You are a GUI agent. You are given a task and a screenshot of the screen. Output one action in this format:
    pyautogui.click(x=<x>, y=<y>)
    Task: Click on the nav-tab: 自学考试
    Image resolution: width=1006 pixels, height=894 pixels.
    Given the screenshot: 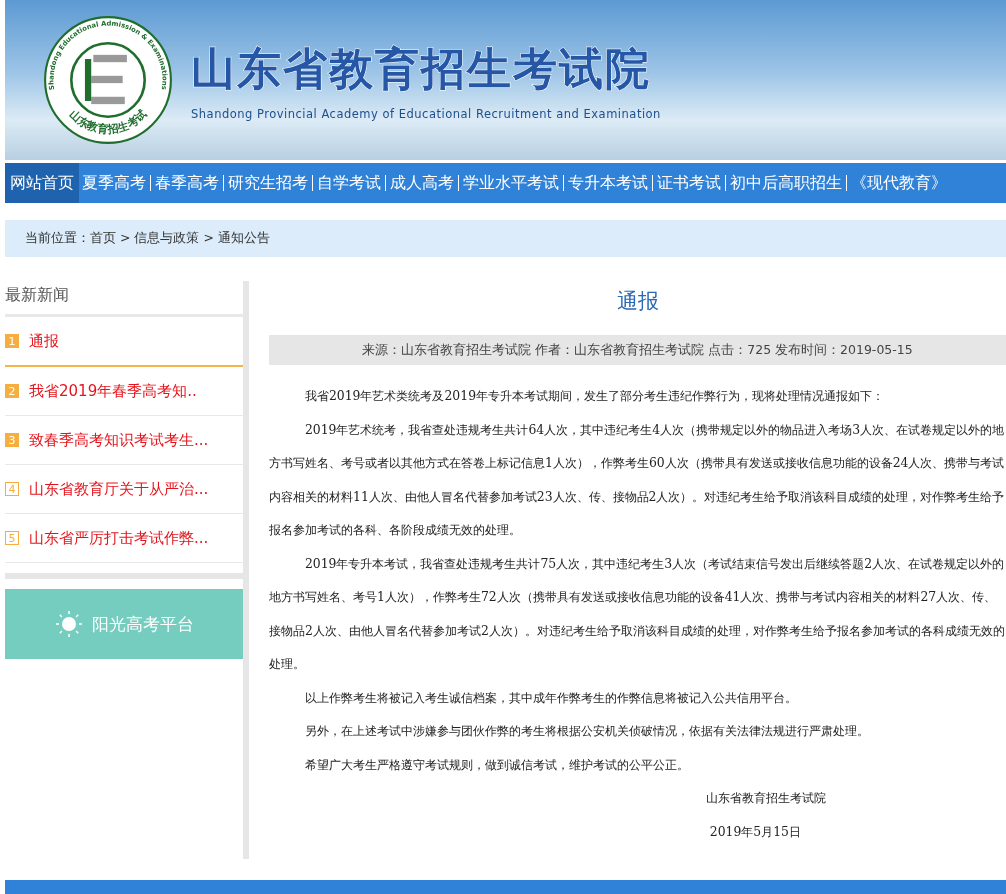 What is the action you would take?
    pyautogui.click(x=349, y=183)
    